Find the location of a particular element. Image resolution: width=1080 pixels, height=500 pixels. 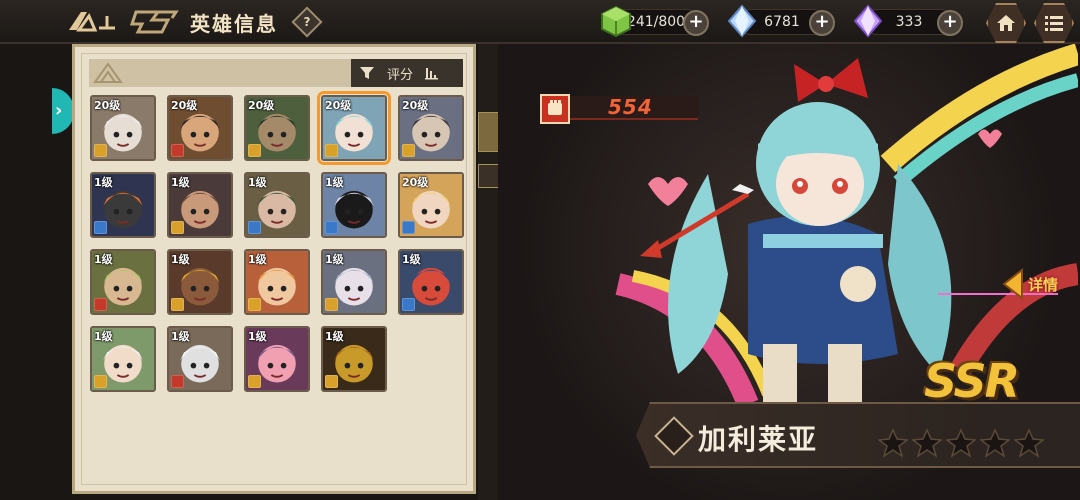

side-drawer-handle: › is located at coordinates (63, 111).